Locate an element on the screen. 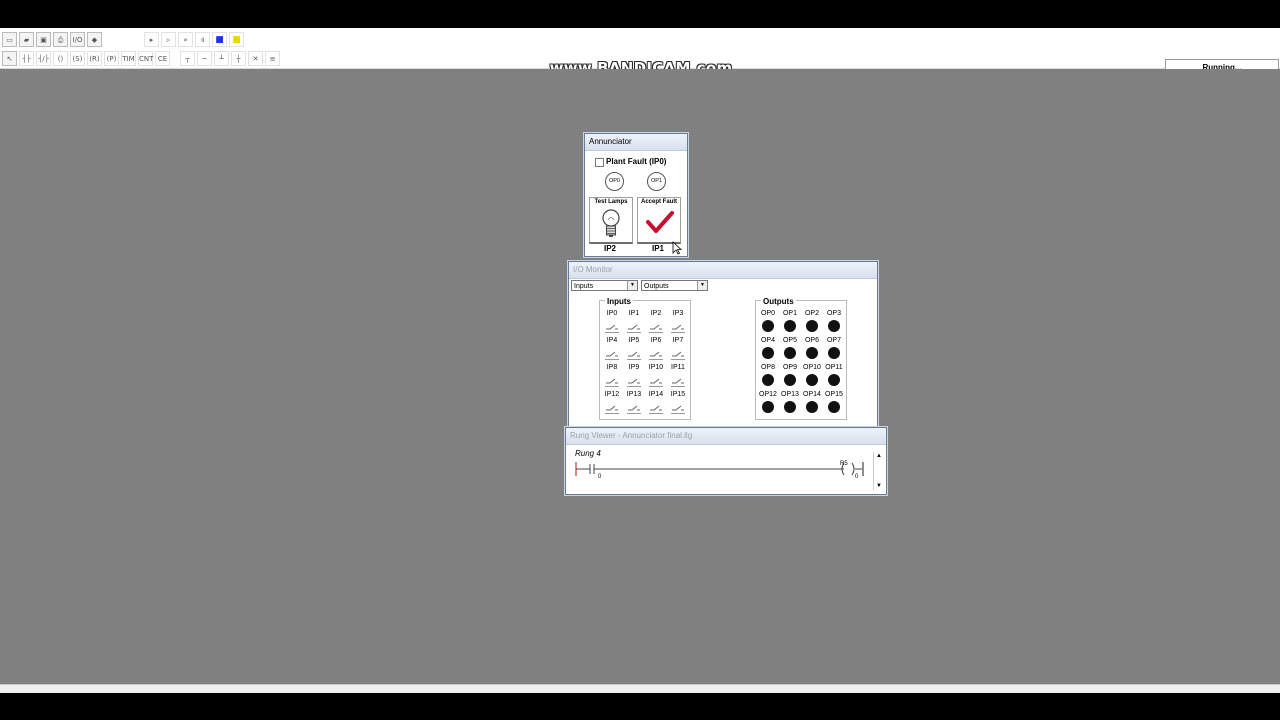 The height and width of the screenshot is (720, 1280). compare-icon: CE is located at coordinates (162, 58).